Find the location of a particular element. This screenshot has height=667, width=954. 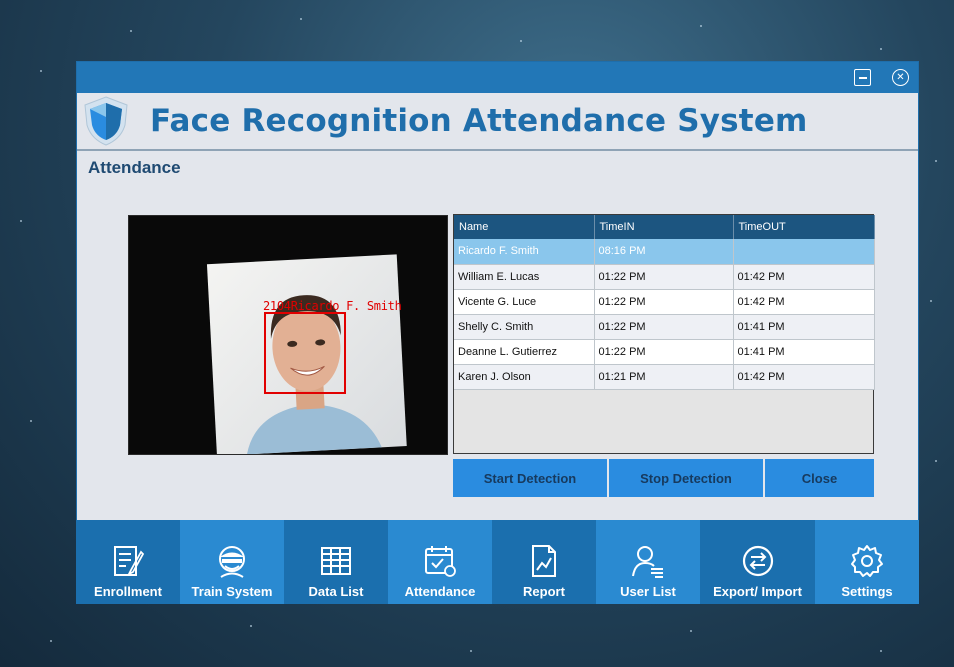

nav-label: Train System is located at coordinates (232, 591).